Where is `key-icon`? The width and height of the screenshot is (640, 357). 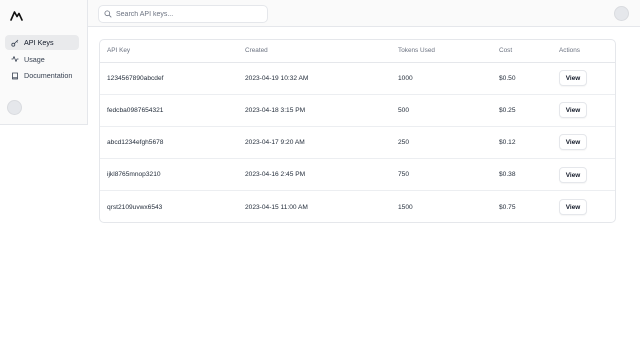
key-icon is located at coordinates (15, 43).